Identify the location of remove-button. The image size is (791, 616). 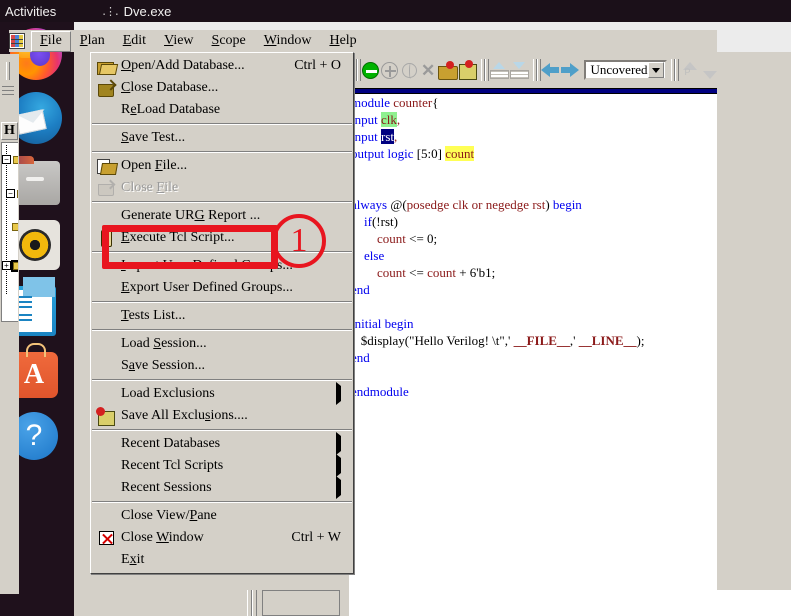
(370, 70).